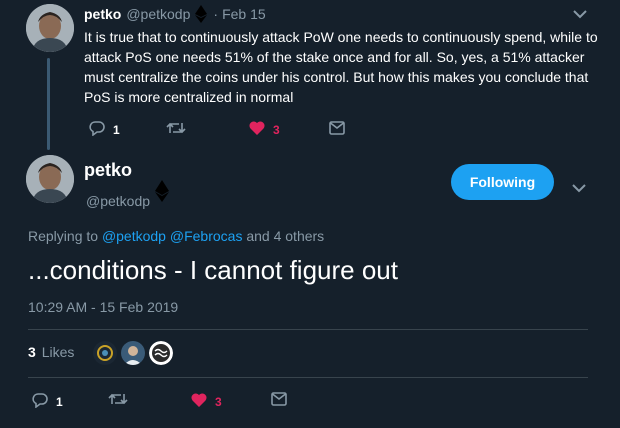 The image size is (620, 428). What do you see at coordinates (206, 236) in the screenshot?
I see `replying-to-user-2: @Febrocas` at bounding box center [206, 236].